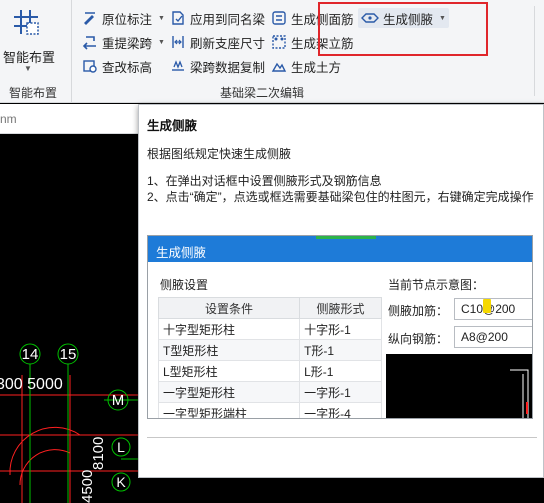 The width and height of the screenshot is (544, 503). Describe the element at coordinates (30, 354) in the screenshot. I see `axis-label-14: 14` at that location.